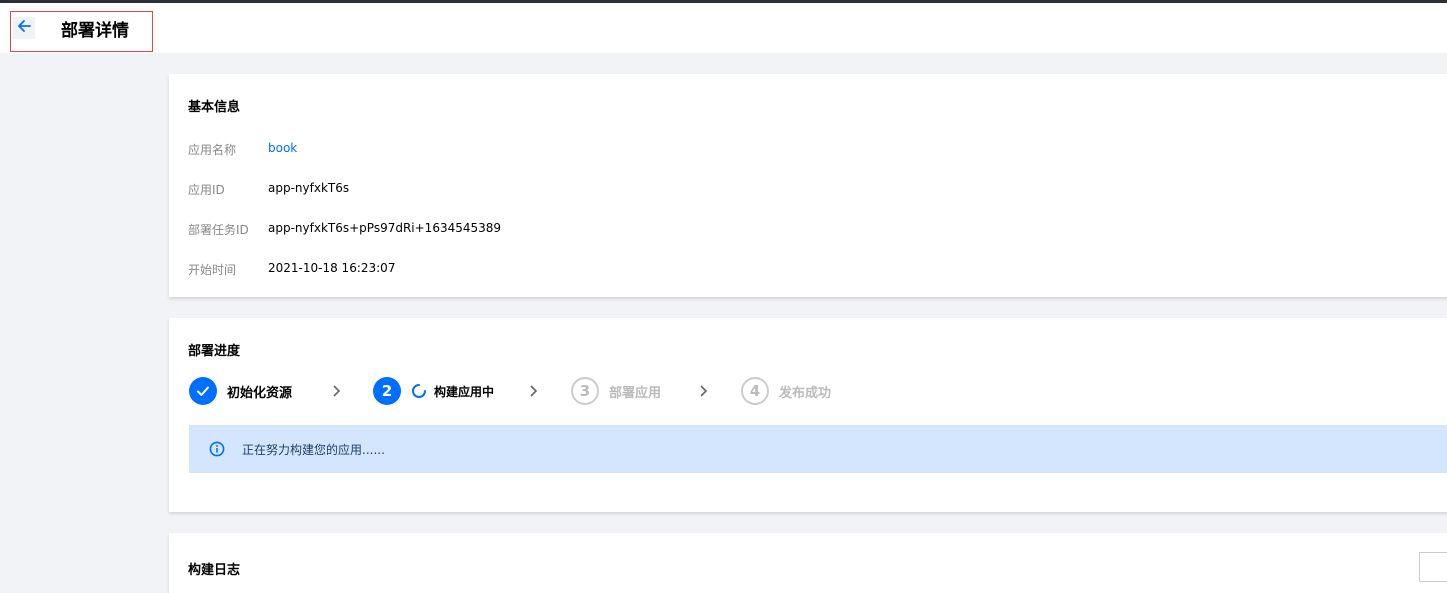 The image size is (1447, 593). What do you see at coordinates (805, 393) in the screenshot?
I see `step-label: 发布成功` at bounding box center [805, 393].